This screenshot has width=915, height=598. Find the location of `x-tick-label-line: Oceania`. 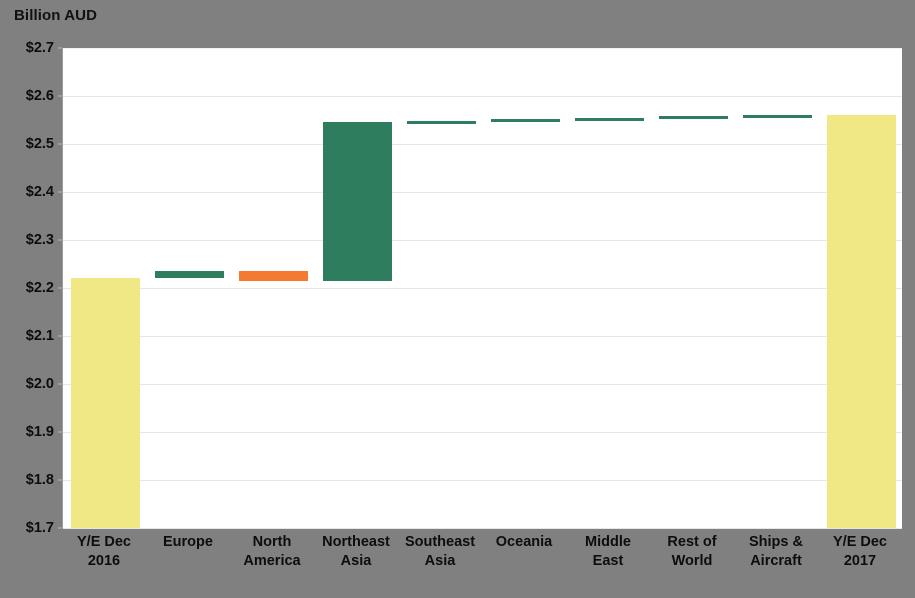

x-tick-label-line: Oceania is located at coordinates (524, 542).